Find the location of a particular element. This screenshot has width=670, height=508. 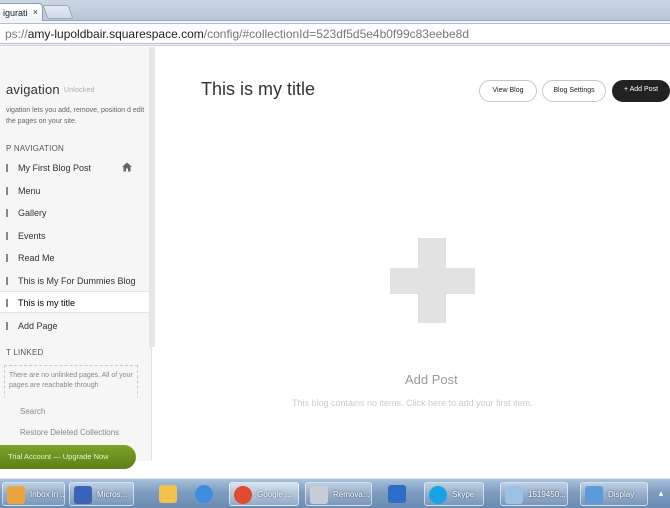

paint-icon is located at coordinates (514, 495).